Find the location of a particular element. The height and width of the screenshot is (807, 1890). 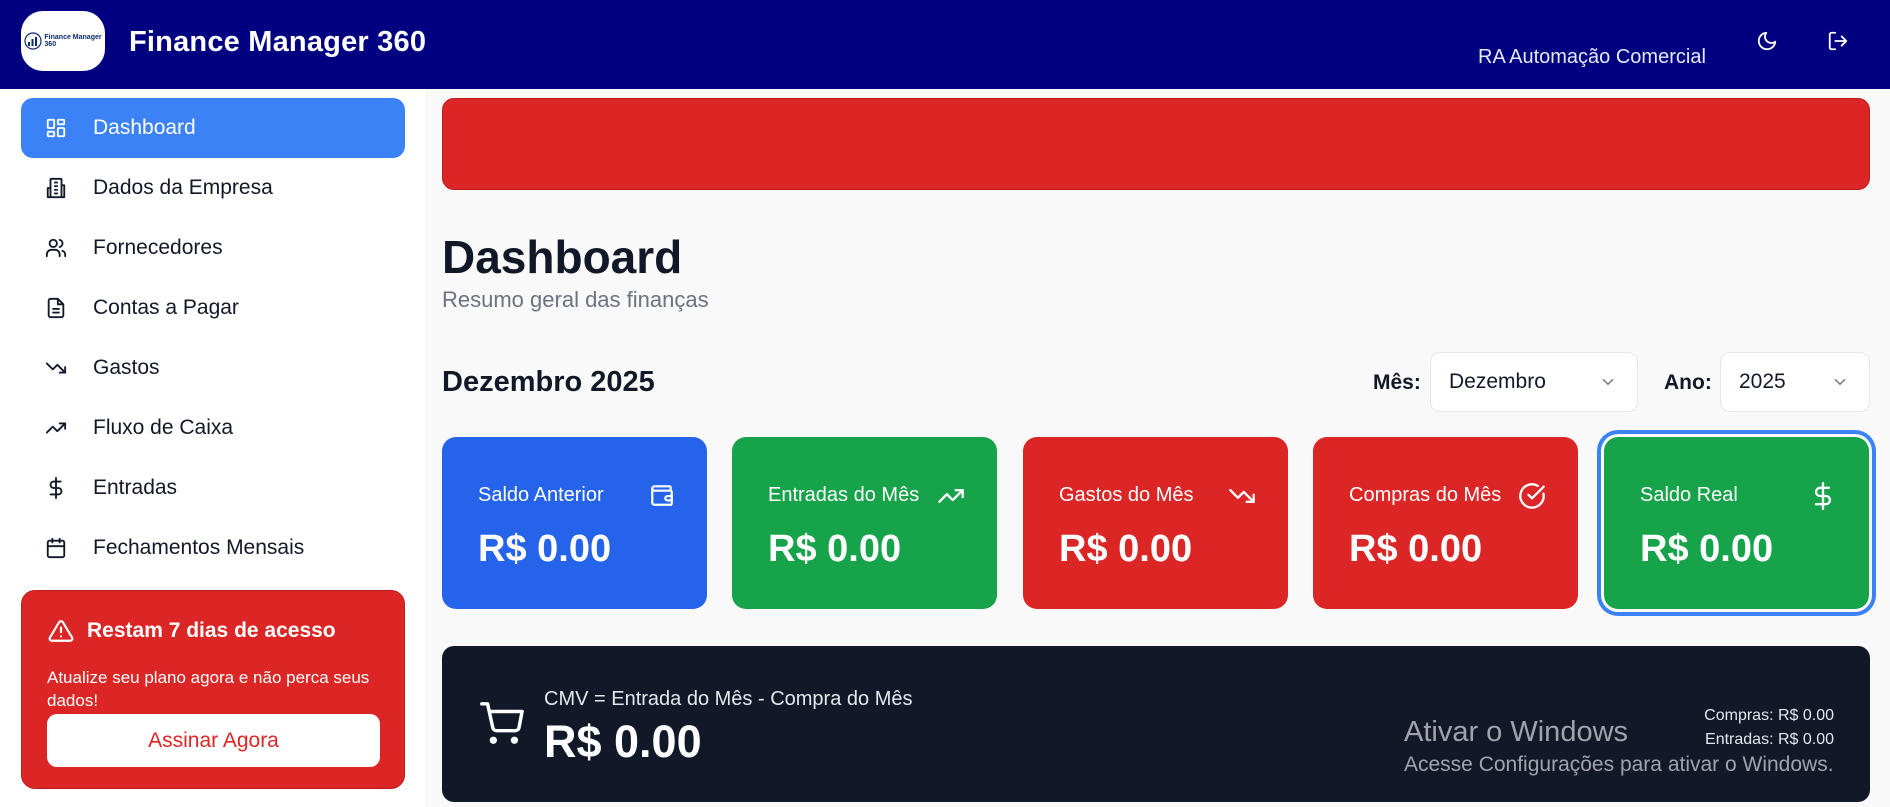

theme-toggle-button is located at coordinates (1767, 41).